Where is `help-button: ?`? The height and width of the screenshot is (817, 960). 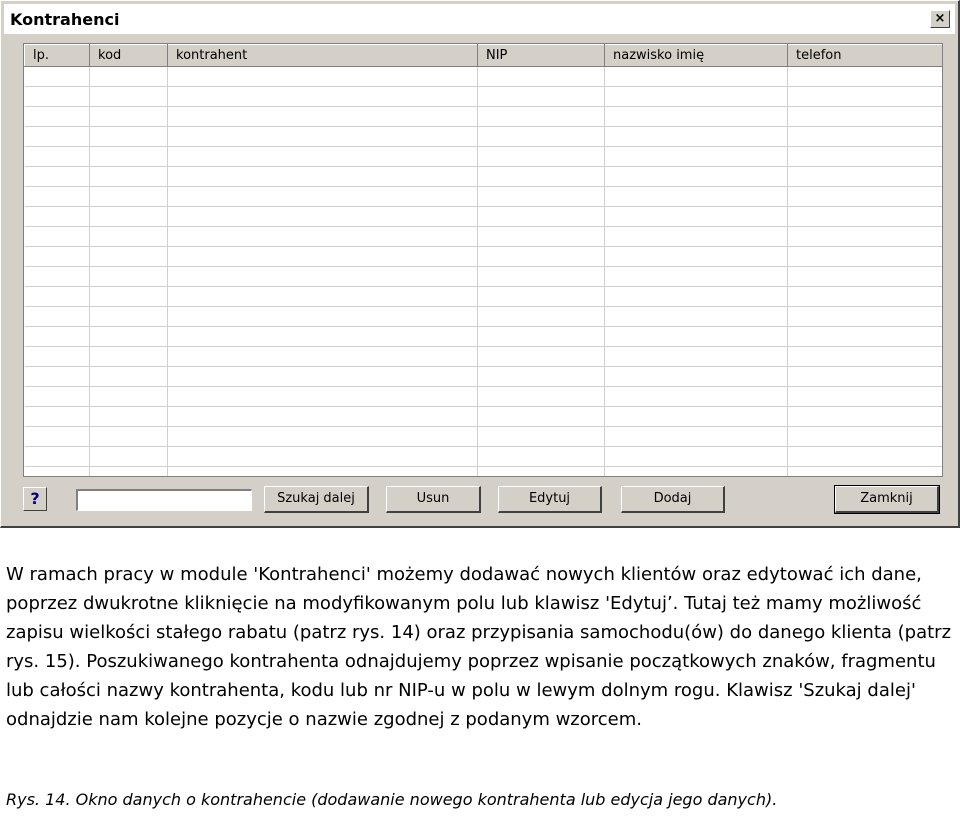
help-button: ? is located at coordinates (35, 499).